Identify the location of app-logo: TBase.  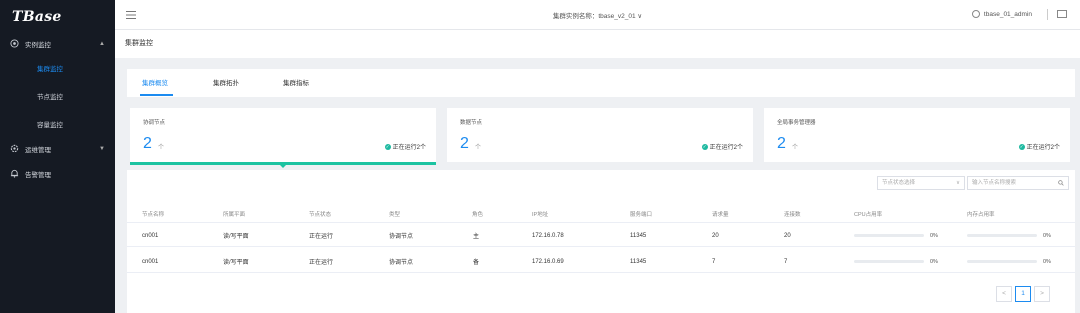
(37, 17).